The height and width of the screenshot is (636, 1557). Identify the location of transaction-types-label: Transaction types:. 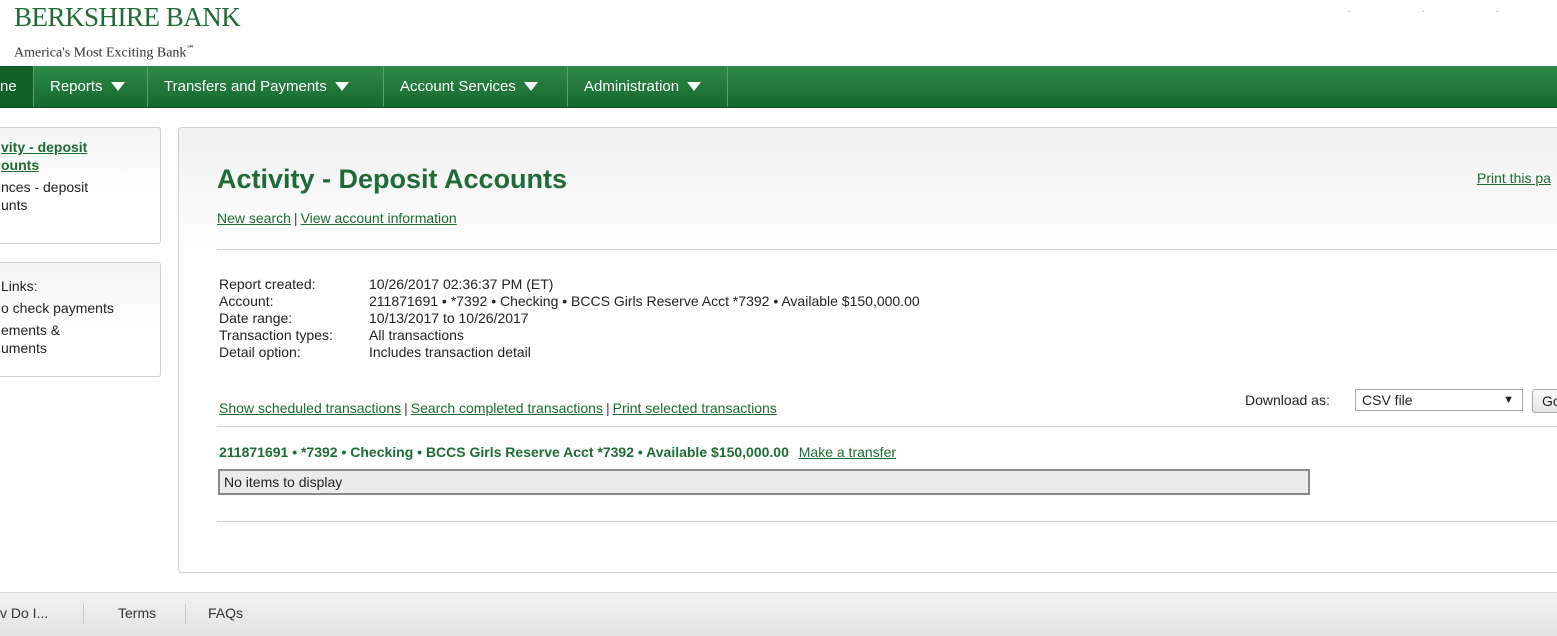
(276, 335).